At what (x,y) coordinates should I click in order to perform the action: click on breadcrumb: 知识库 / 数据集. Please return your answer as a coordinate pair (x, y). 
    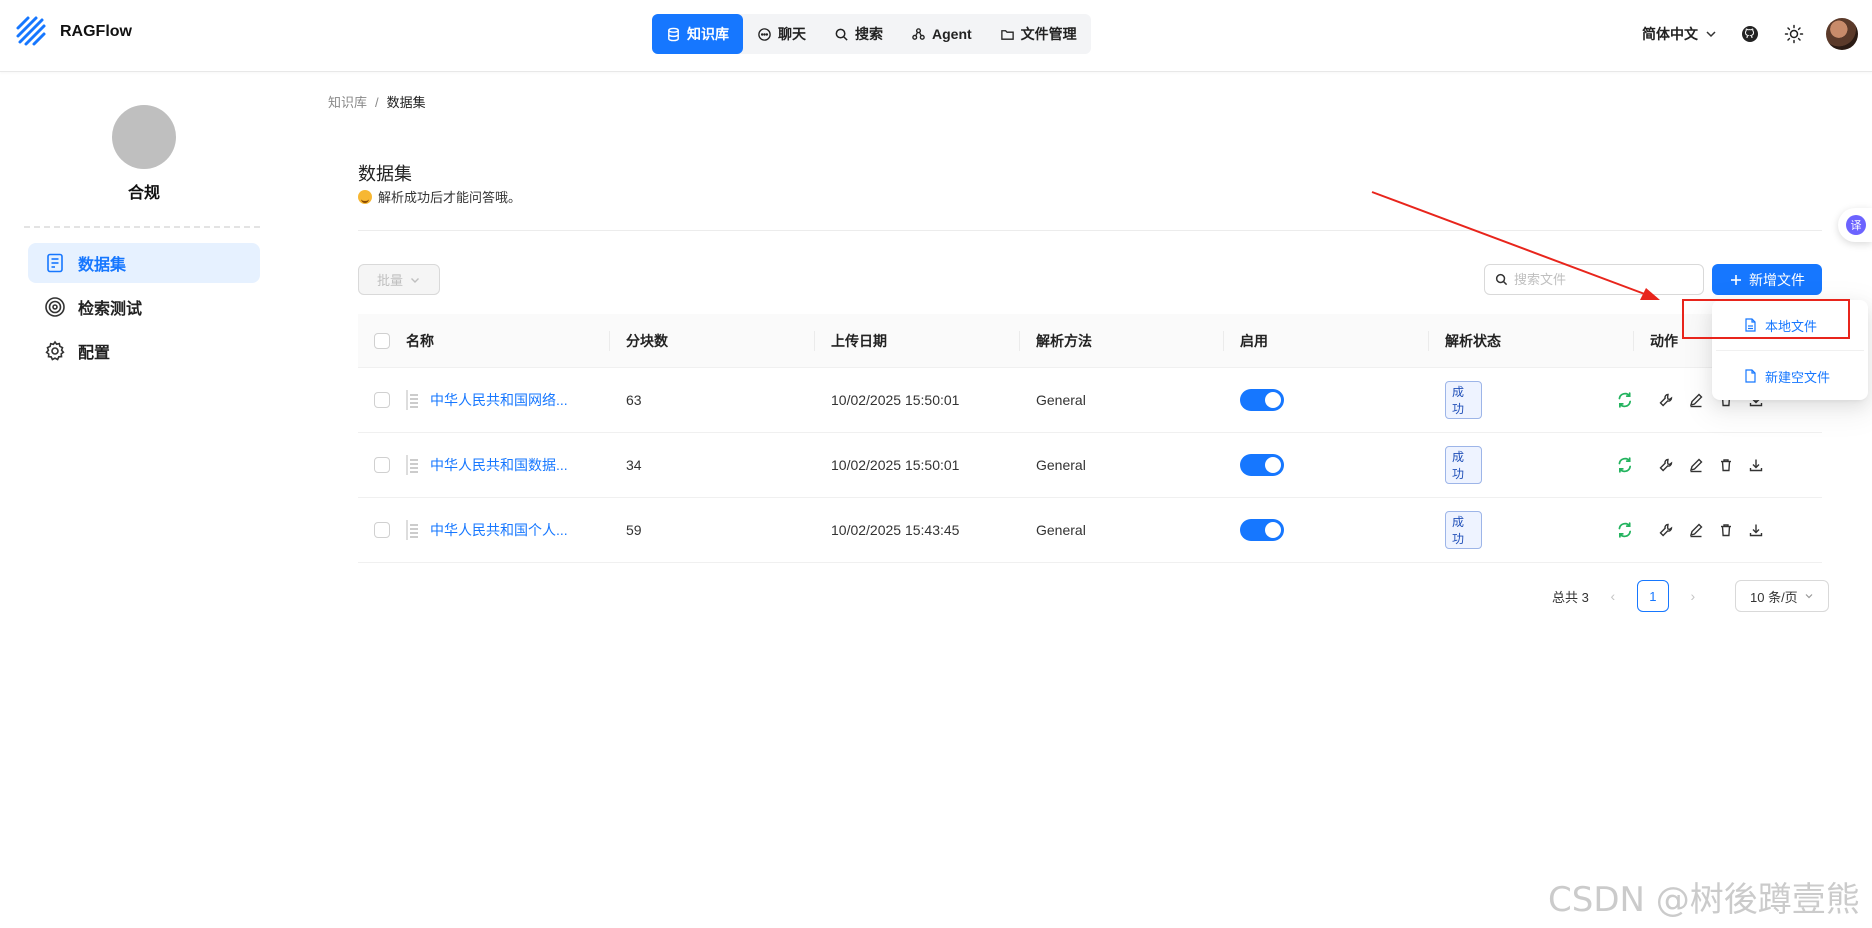
    Looking at the image, I should click on (377, 101).